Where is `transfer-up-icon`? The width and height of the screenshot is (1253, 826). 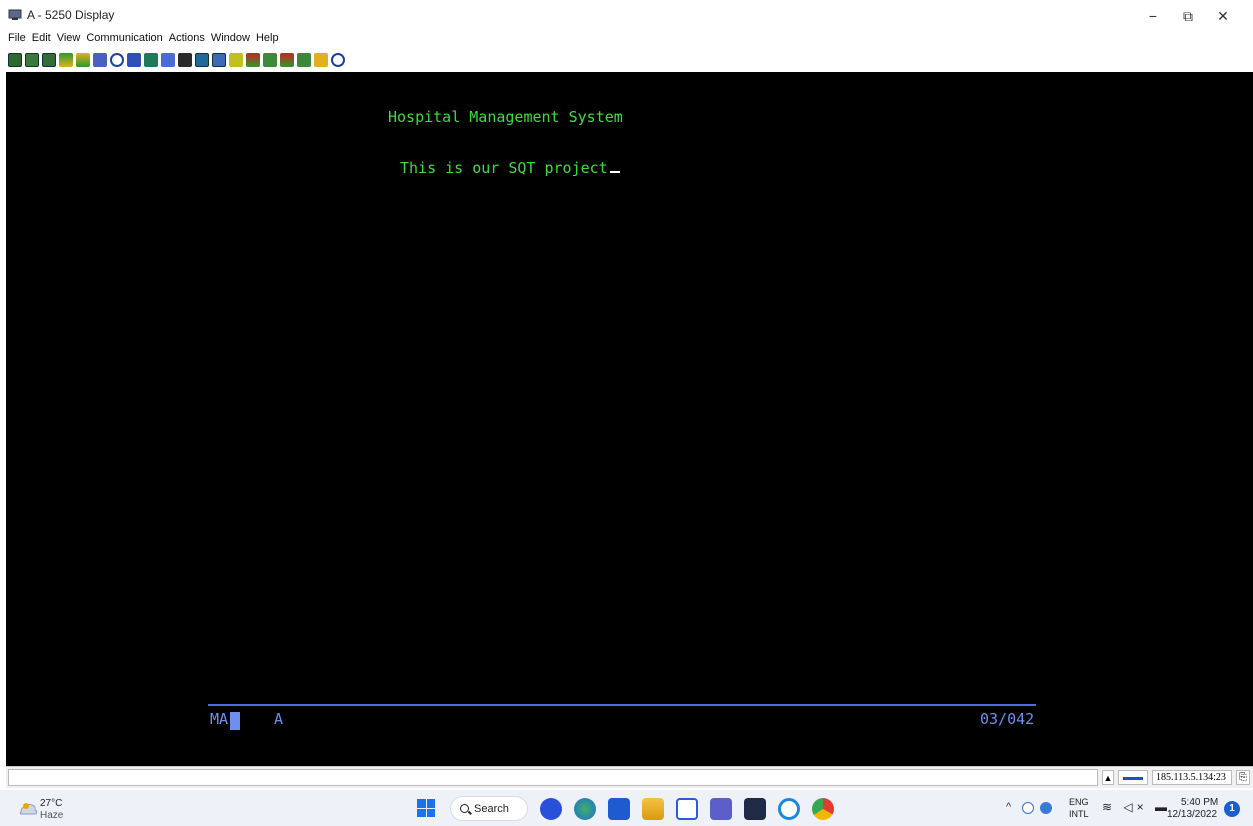
transfer-up-icon is located at coordinates (253, 60).